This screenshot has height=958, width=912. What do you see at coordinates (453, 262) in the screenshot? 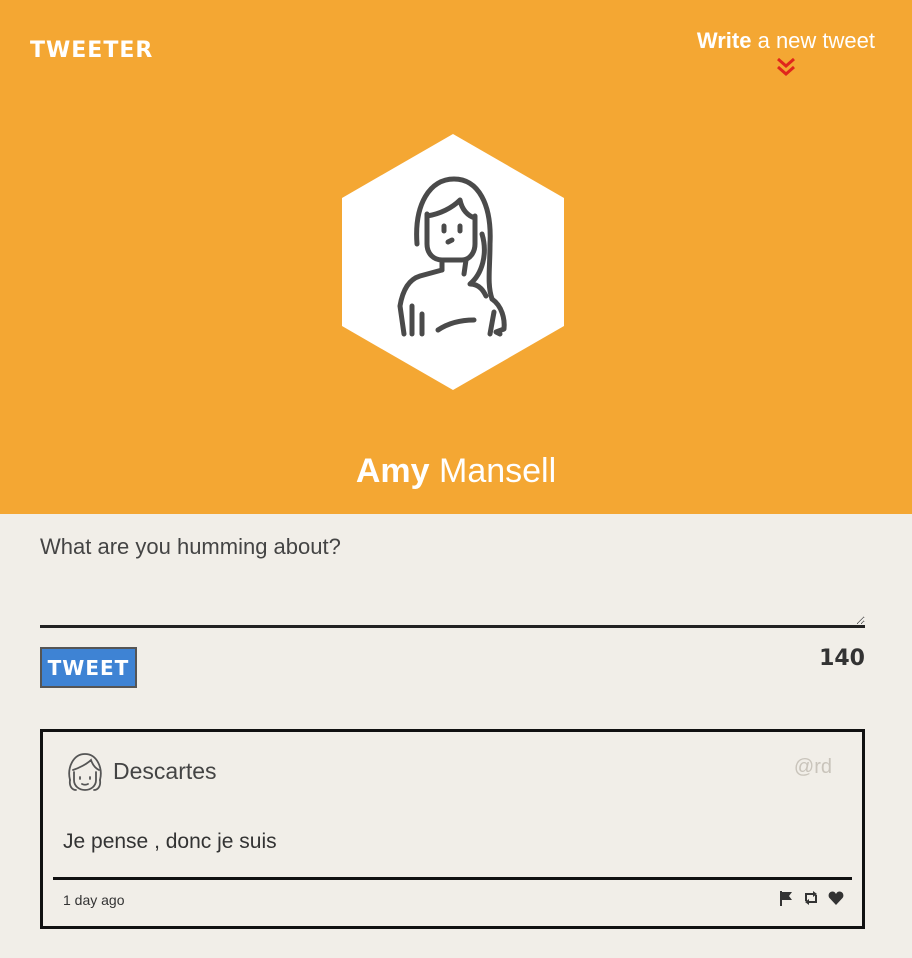
I see `profile-avatar` at bounding box center [453, 262].